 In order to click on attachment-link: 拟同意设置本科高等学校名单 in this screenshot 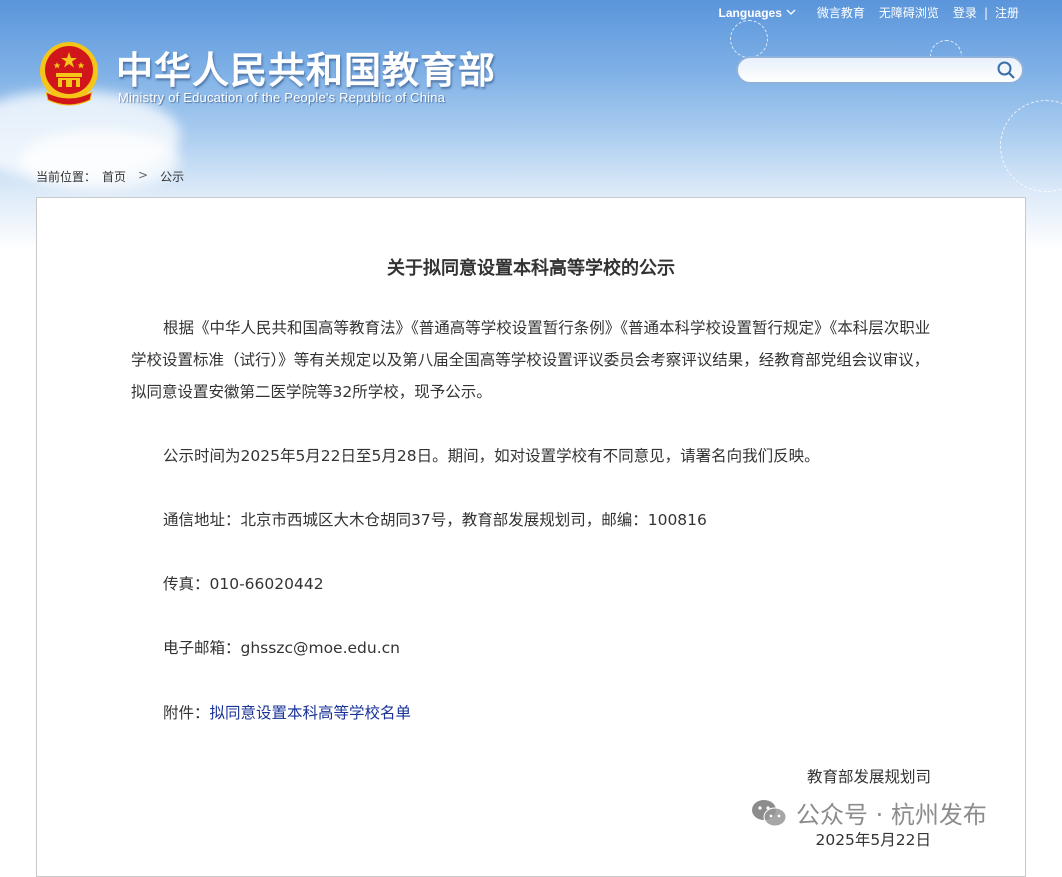, I will do `click(311, 713)`.